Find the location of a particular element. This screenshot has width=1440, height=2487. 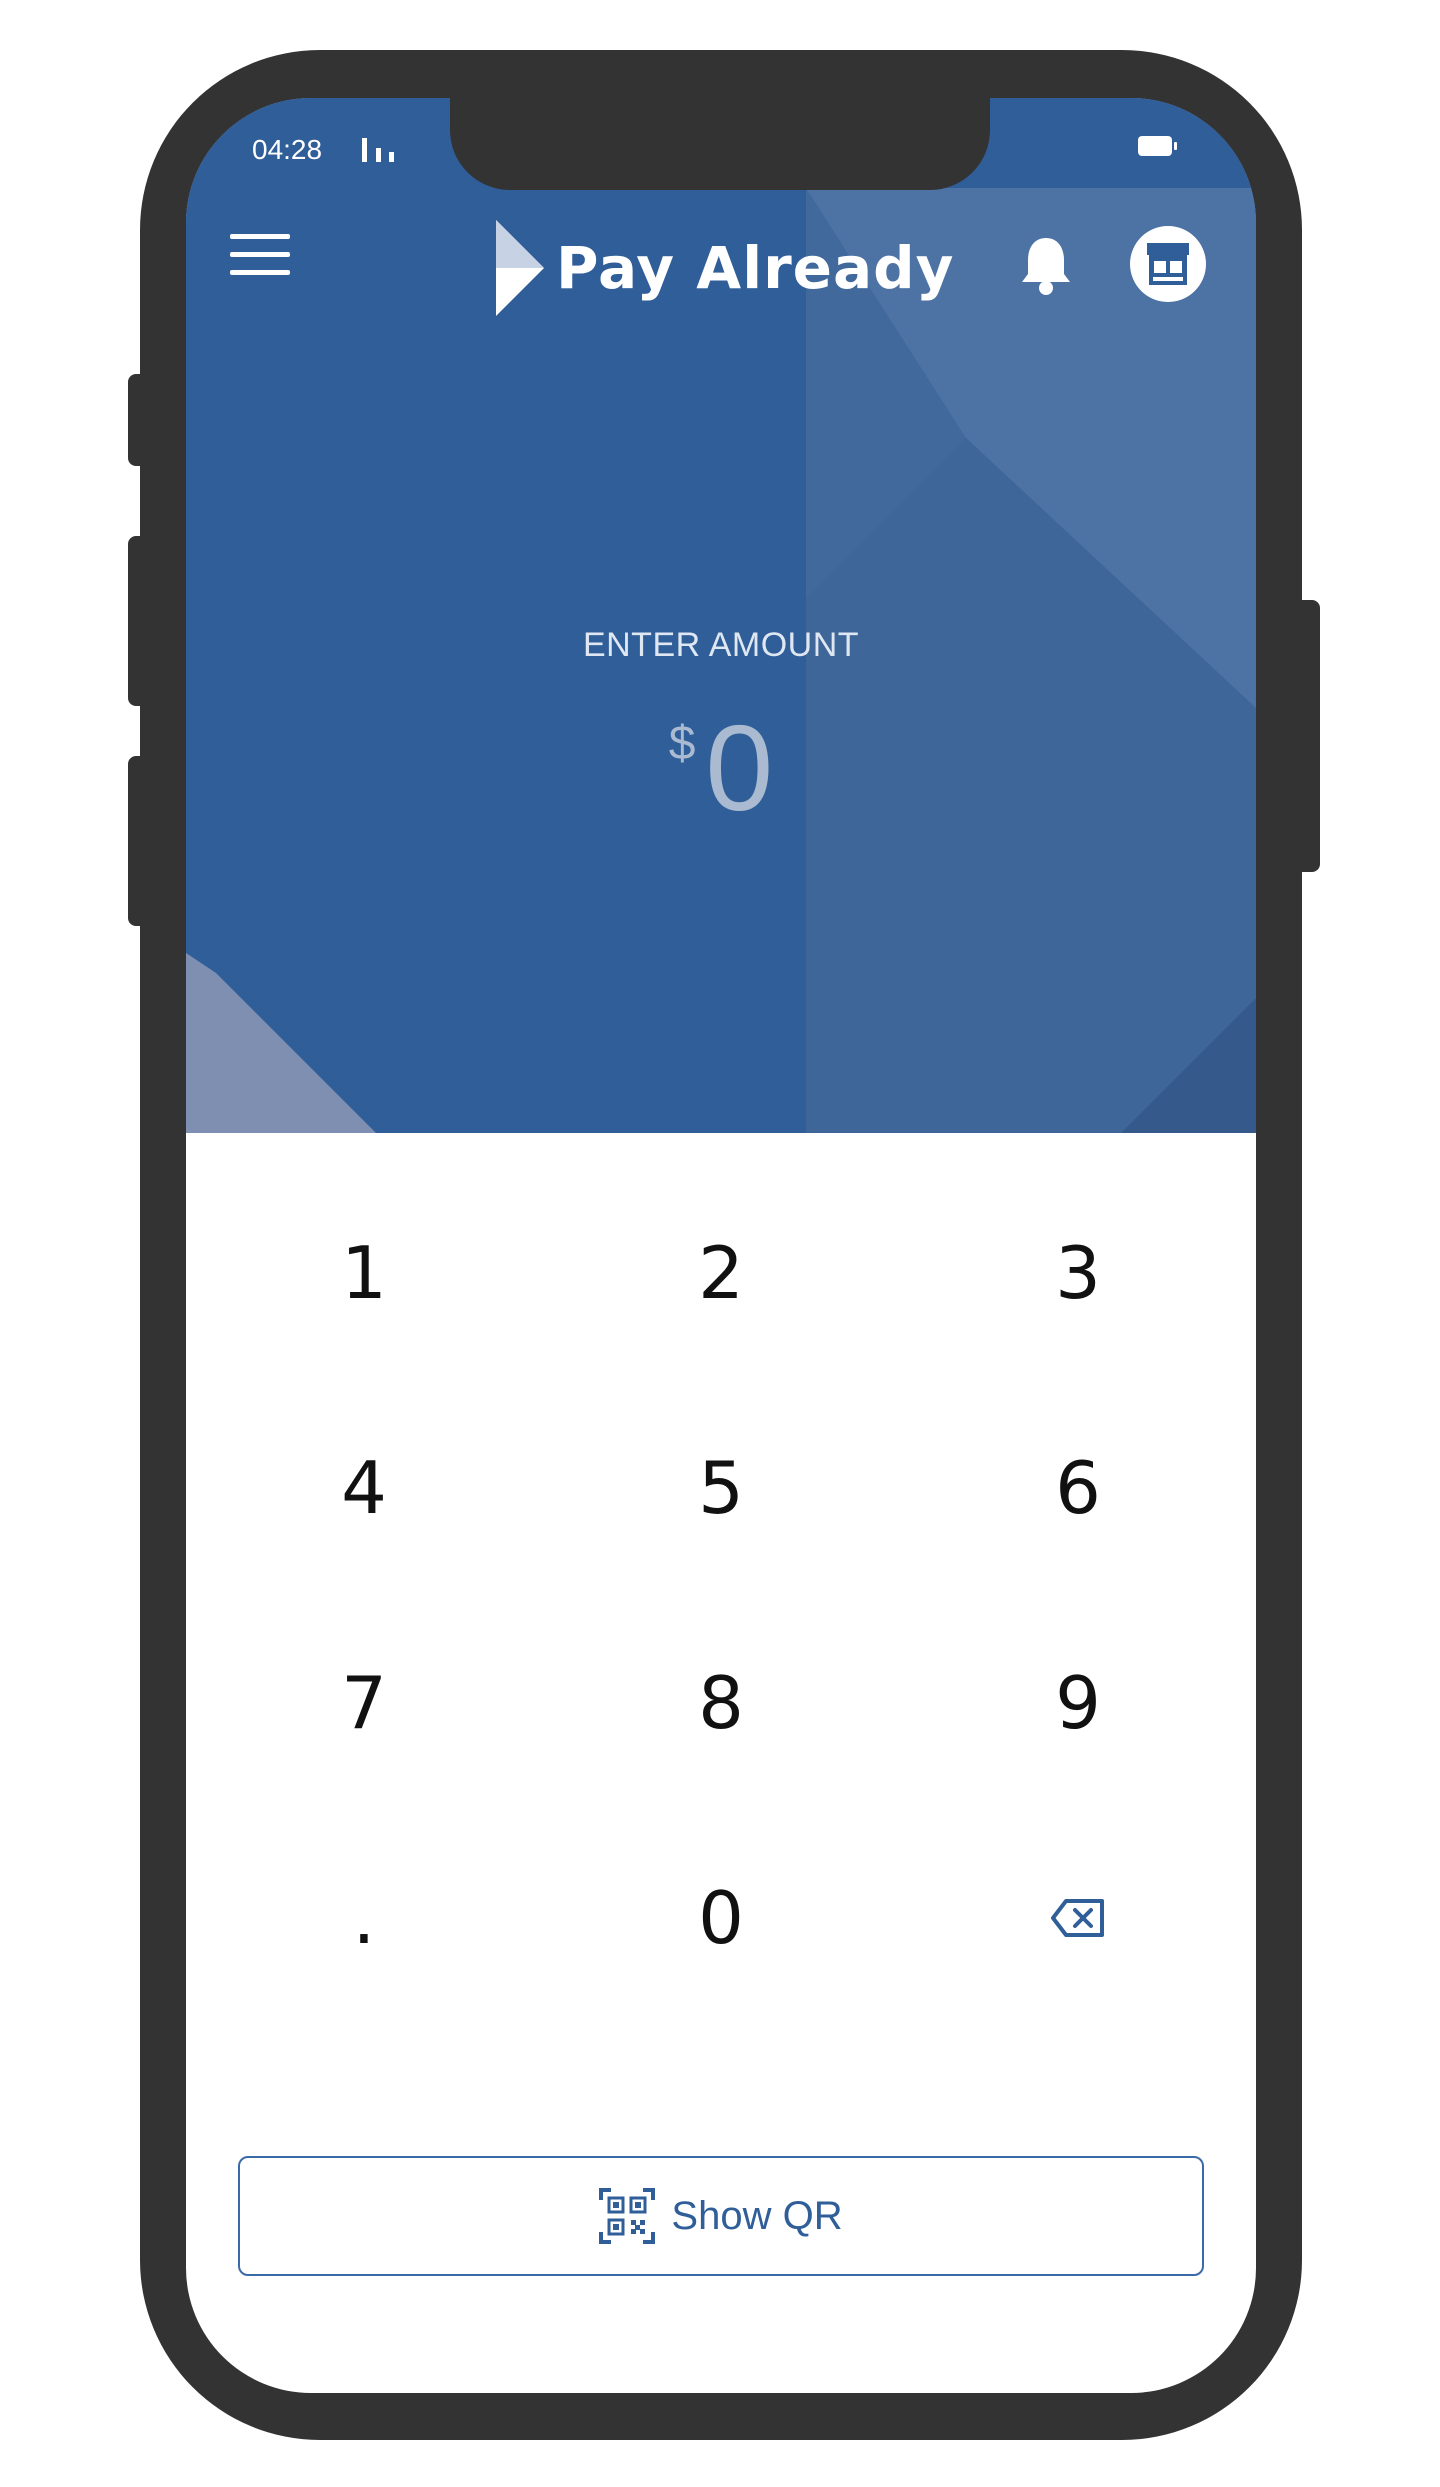

backspace-icon is located at coordinates (1077, 1918).